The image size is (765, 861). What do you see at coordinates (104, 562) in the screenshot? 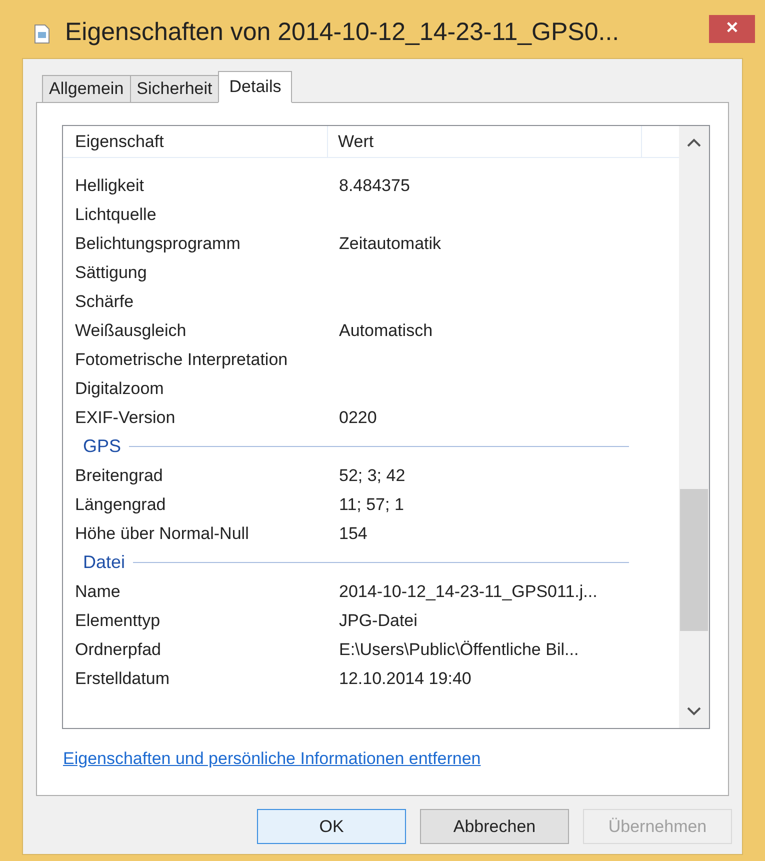
I see `group-heading: Datei` at bounding box center [104, 562].